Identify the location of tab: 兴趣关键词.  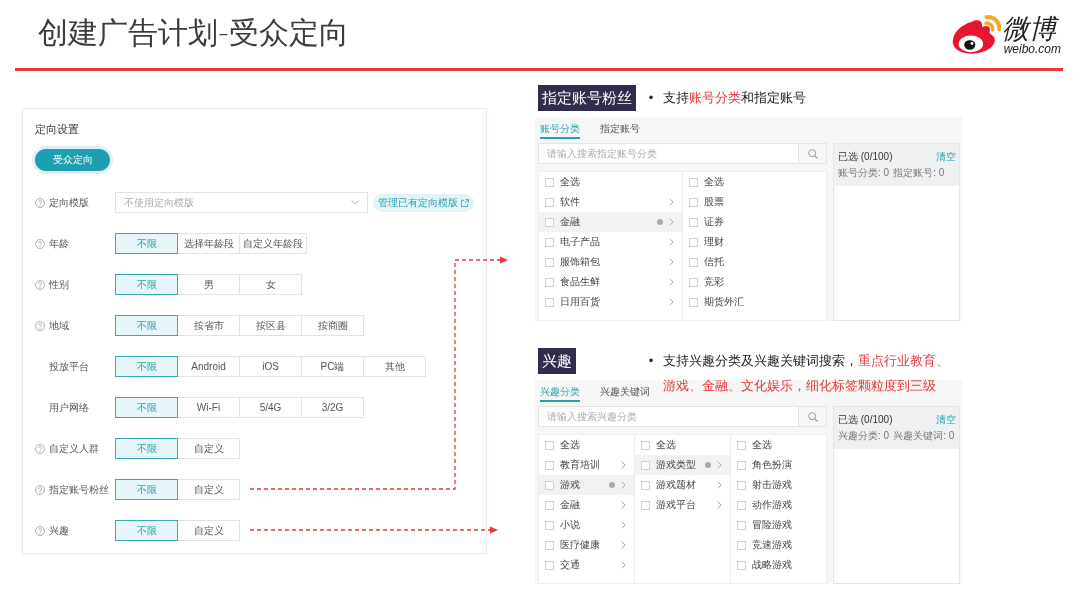
(625, 391).